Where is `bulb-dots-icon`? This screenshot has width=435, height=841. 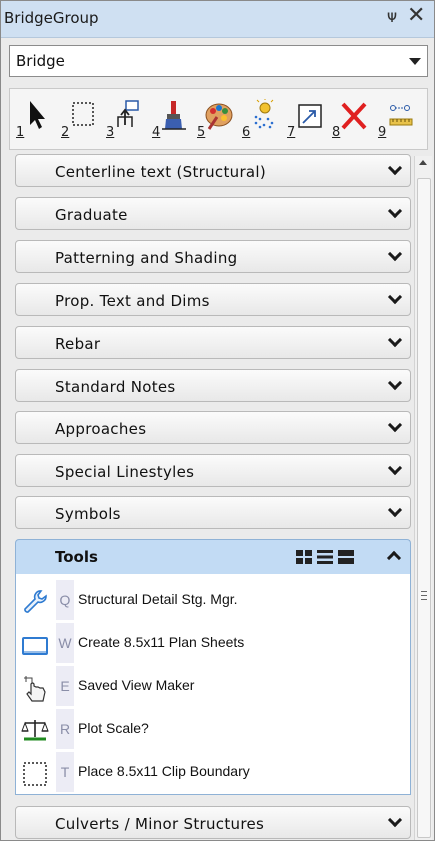 bulb-dots-icon is located at coordinates (264, 114).